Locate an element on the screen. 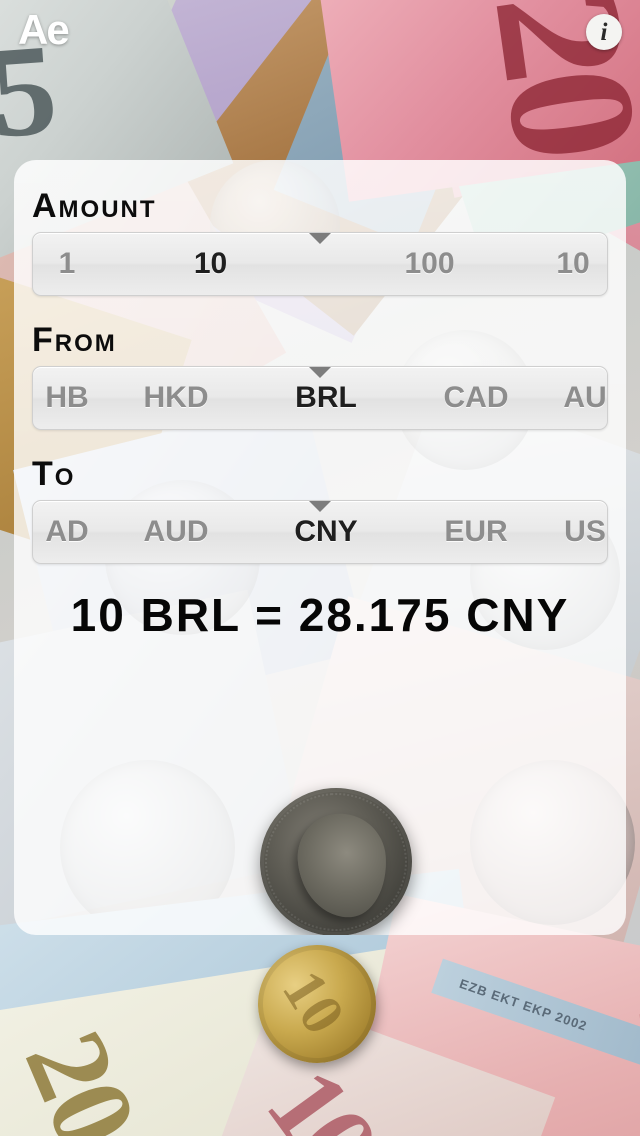  ae-logo: Ae is located at coordinates (44, 30).